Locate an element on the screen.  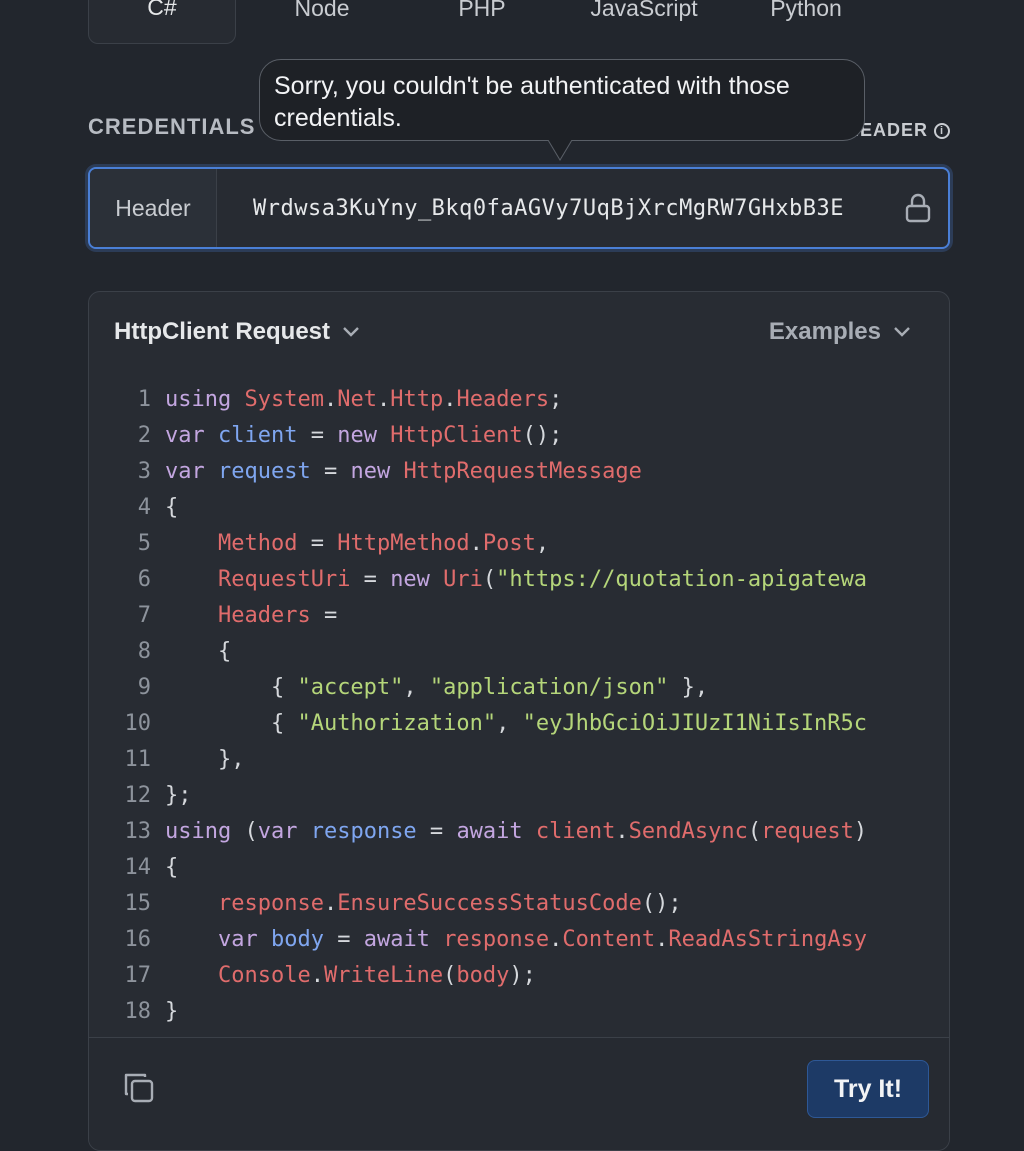
code-text: }, is located at coordinates (205, 760).